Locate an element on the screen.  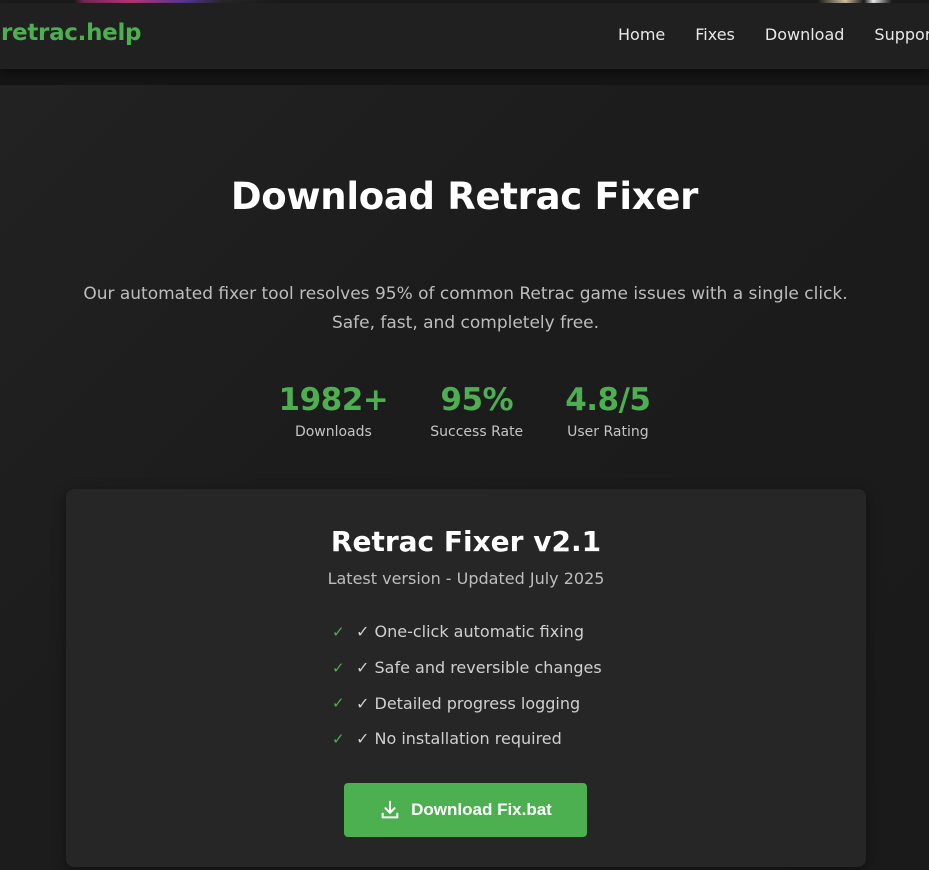
stat-value: 95% is located at coordinates (477, 400).